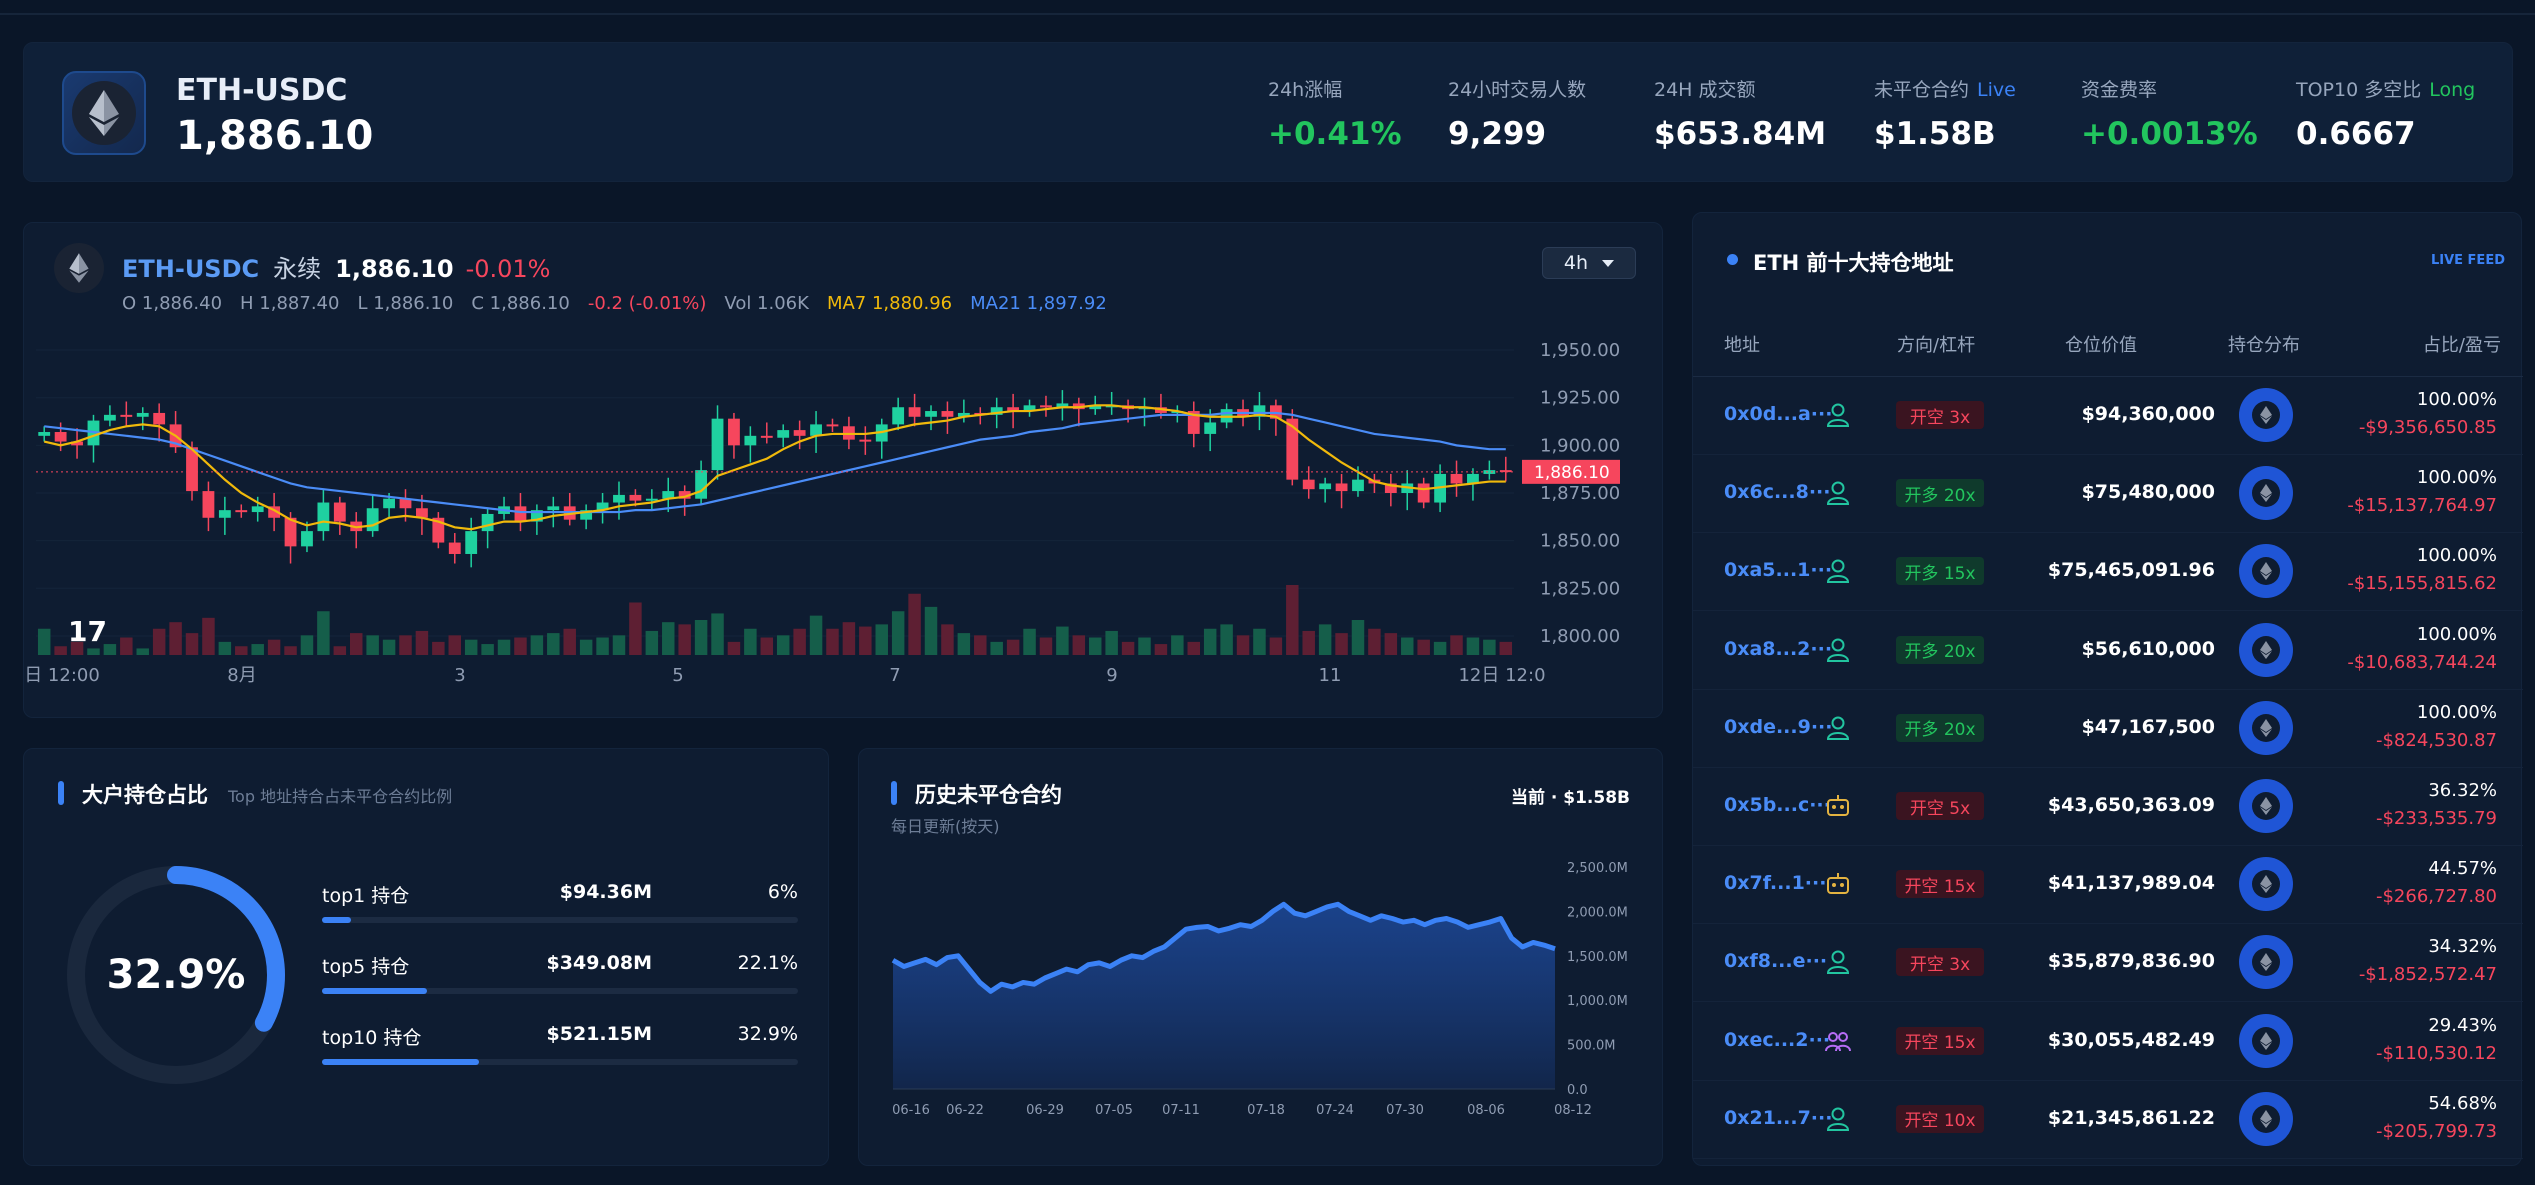  I want to click on stat-4: 资金费率 +0.0013%, so click(2169, 113).